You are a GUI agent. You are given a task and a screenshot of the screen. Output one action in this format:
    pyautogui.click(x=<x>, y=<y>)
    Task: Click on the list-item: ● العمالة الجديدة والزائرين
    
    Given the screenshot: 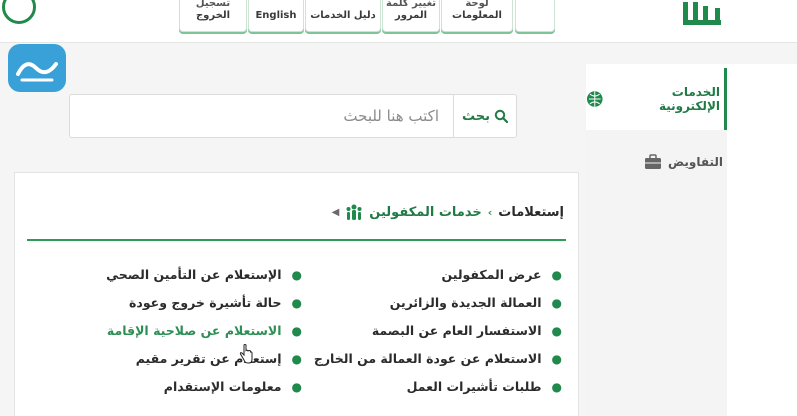 What is the action you would take?
    pyautogui.click(x=438, y=303)
    